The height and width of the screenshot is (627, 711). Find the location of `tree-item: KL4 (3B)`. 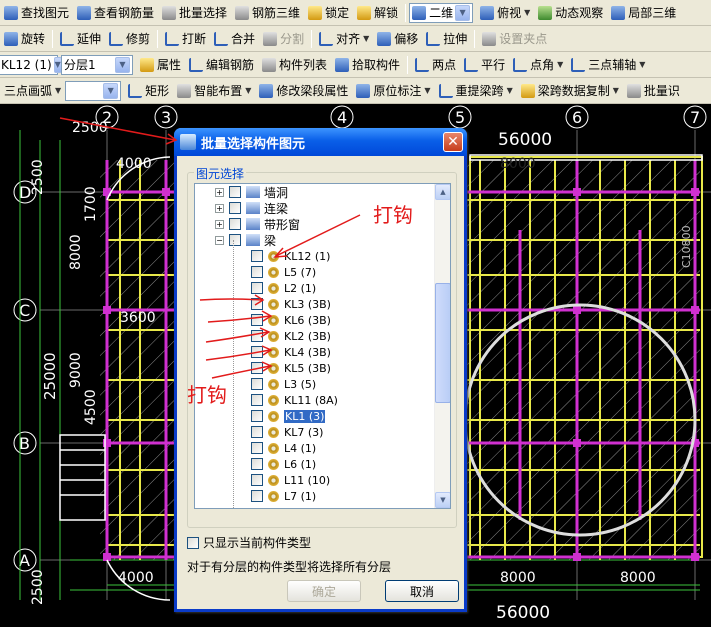

tree-item: KL4 (3B) is located at coordinates (291, 352).